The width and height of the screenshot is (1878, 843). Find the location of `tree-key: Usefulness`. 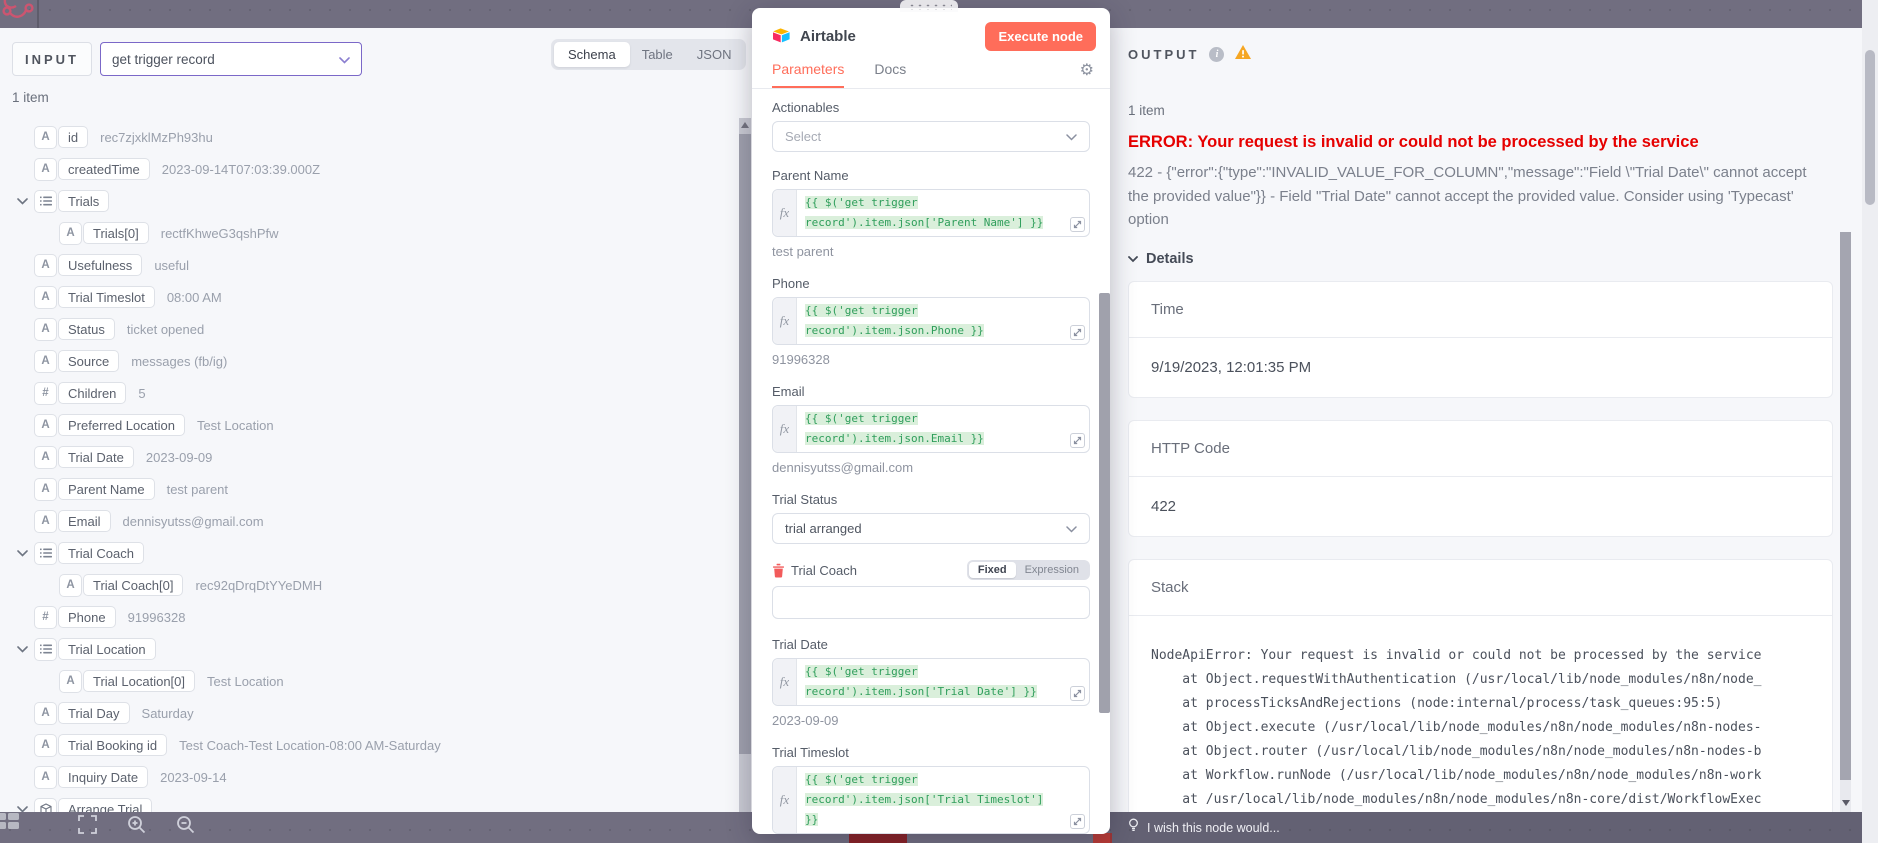

tree-key: Usefulness is located at coordinates (100, 265).